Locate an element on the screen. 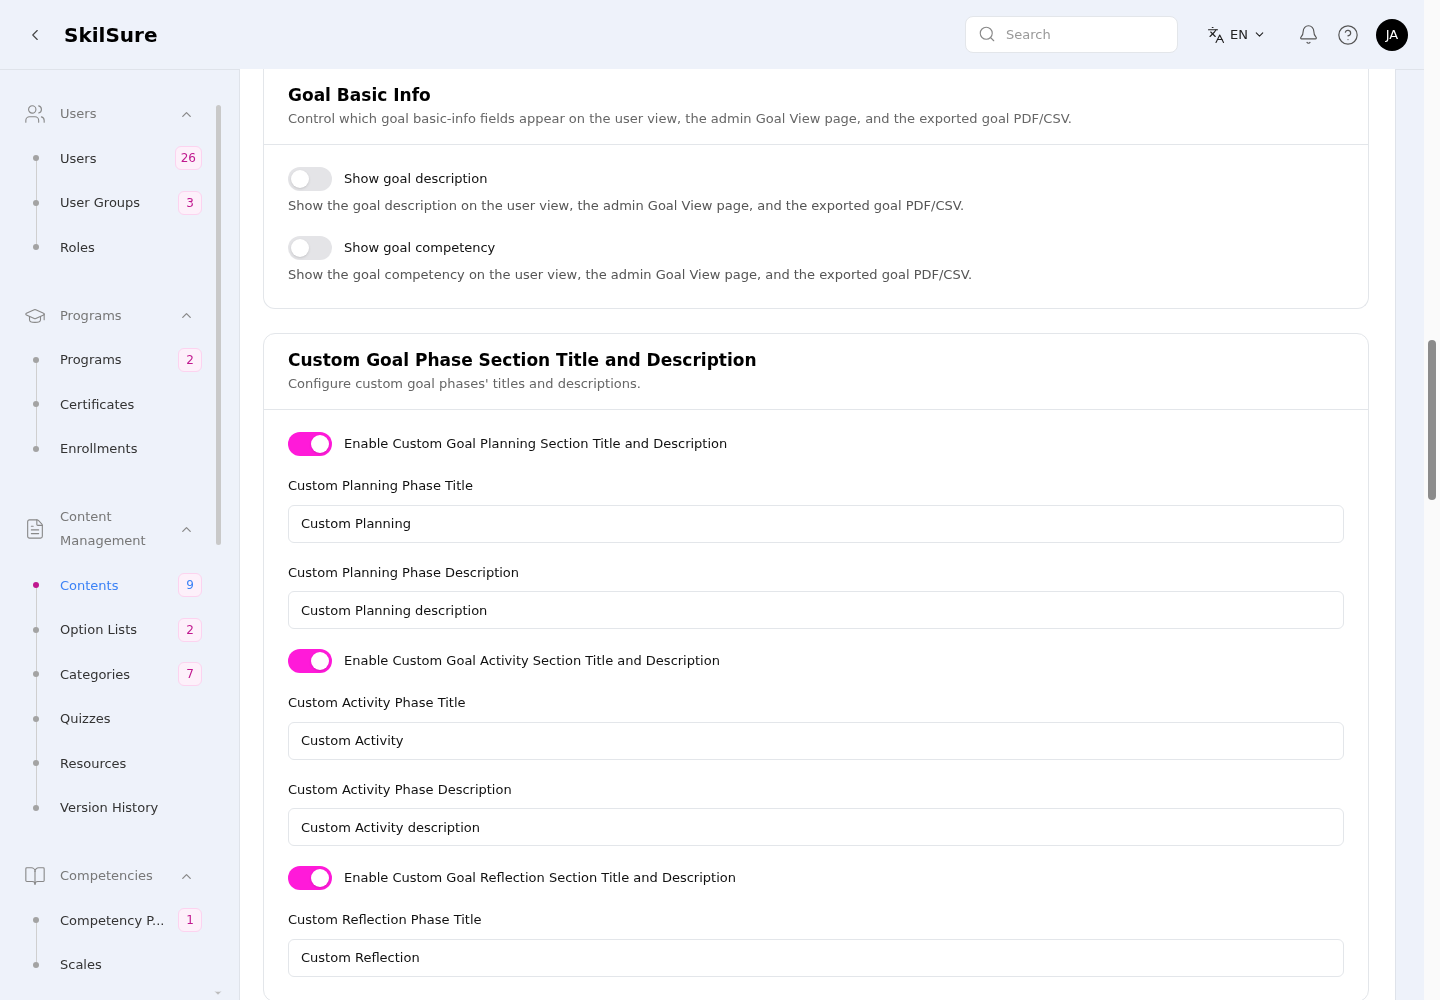 The image size is (1440, 1000). help-button is located at coordinates (1348, 34).